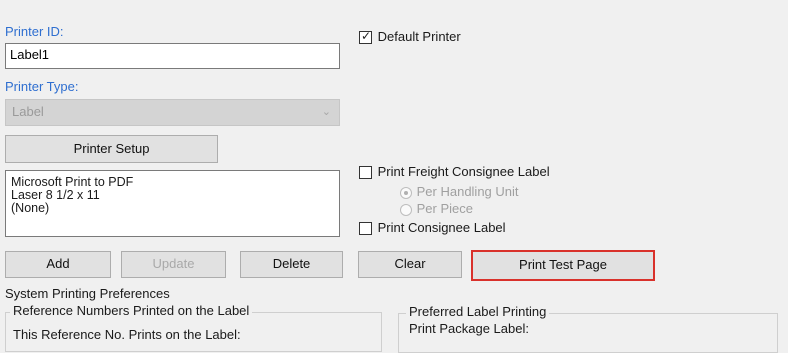 This screenshot has width=788, height=353. I want to click on printer-id-input: Label1, so click(172, 56).